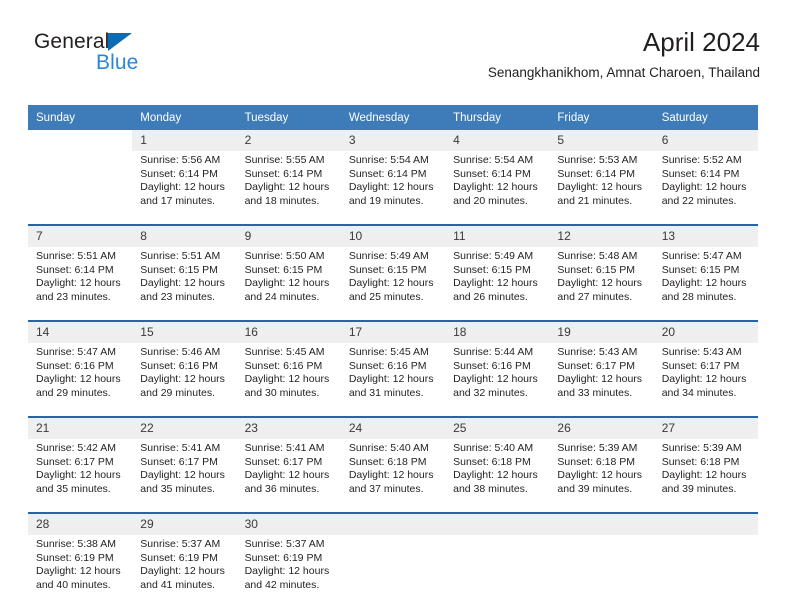 Image resolution: width=792 pixels, height=612 pixels. I want to click on day-number: 11, so click(497, 235).